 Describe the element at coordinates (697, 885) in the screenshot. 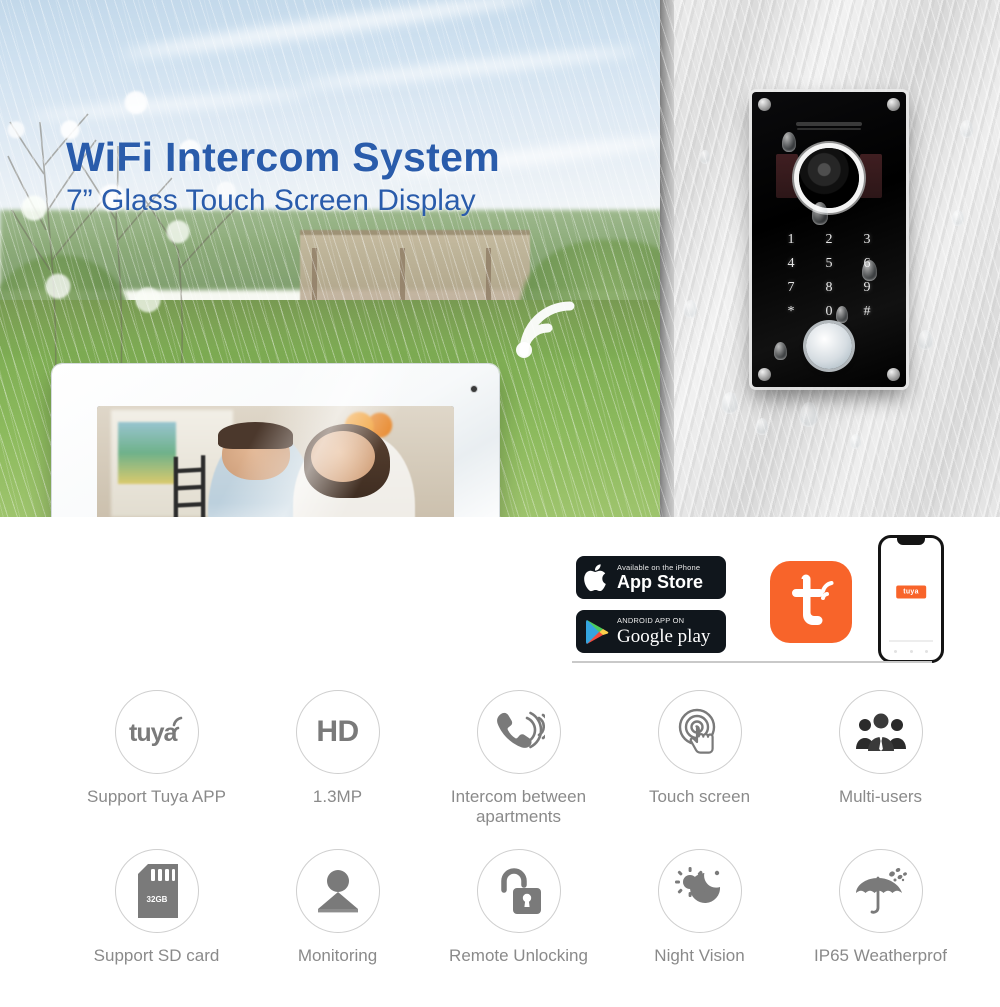

I see `sun-moon-glyph` at that location.